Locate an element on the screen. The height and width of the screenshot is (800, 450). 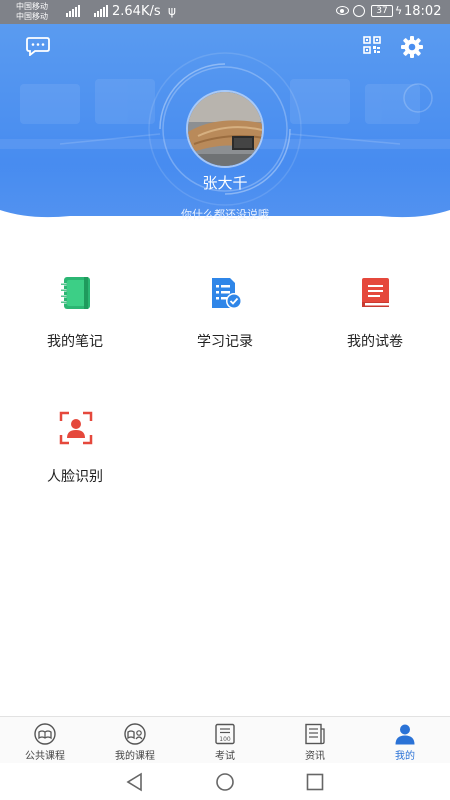
my-exam-papers-item: 我的试卷 is located at coordinates (375, 325).